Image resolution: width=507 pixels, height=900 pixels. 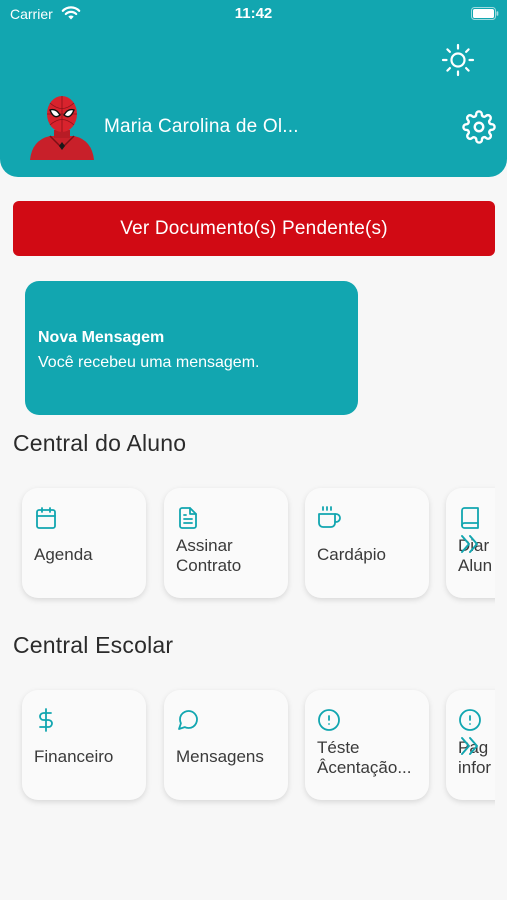 I want to click on coffee-cup-icon, so click(x=329, y=517).